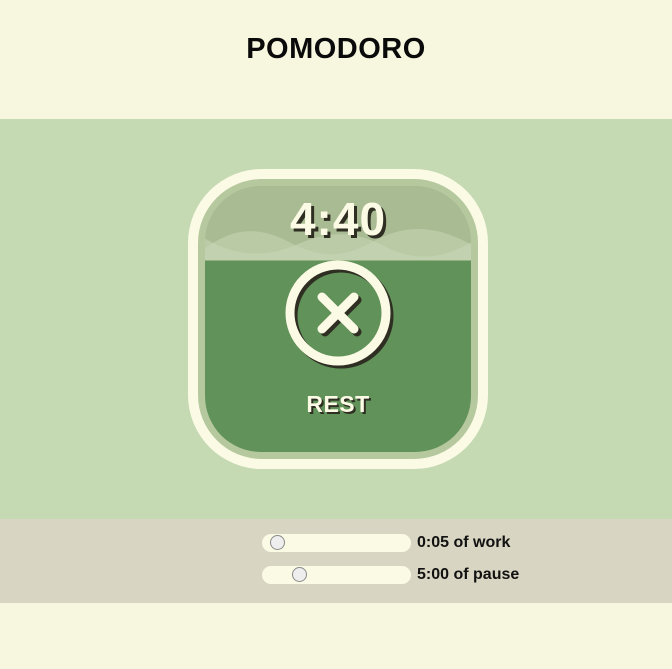 This screenshot has height=669, width=672. Describe the element at coordinates (484, 574) in the screenshot. I see `pause-duration-suffix: of pause` at that location.